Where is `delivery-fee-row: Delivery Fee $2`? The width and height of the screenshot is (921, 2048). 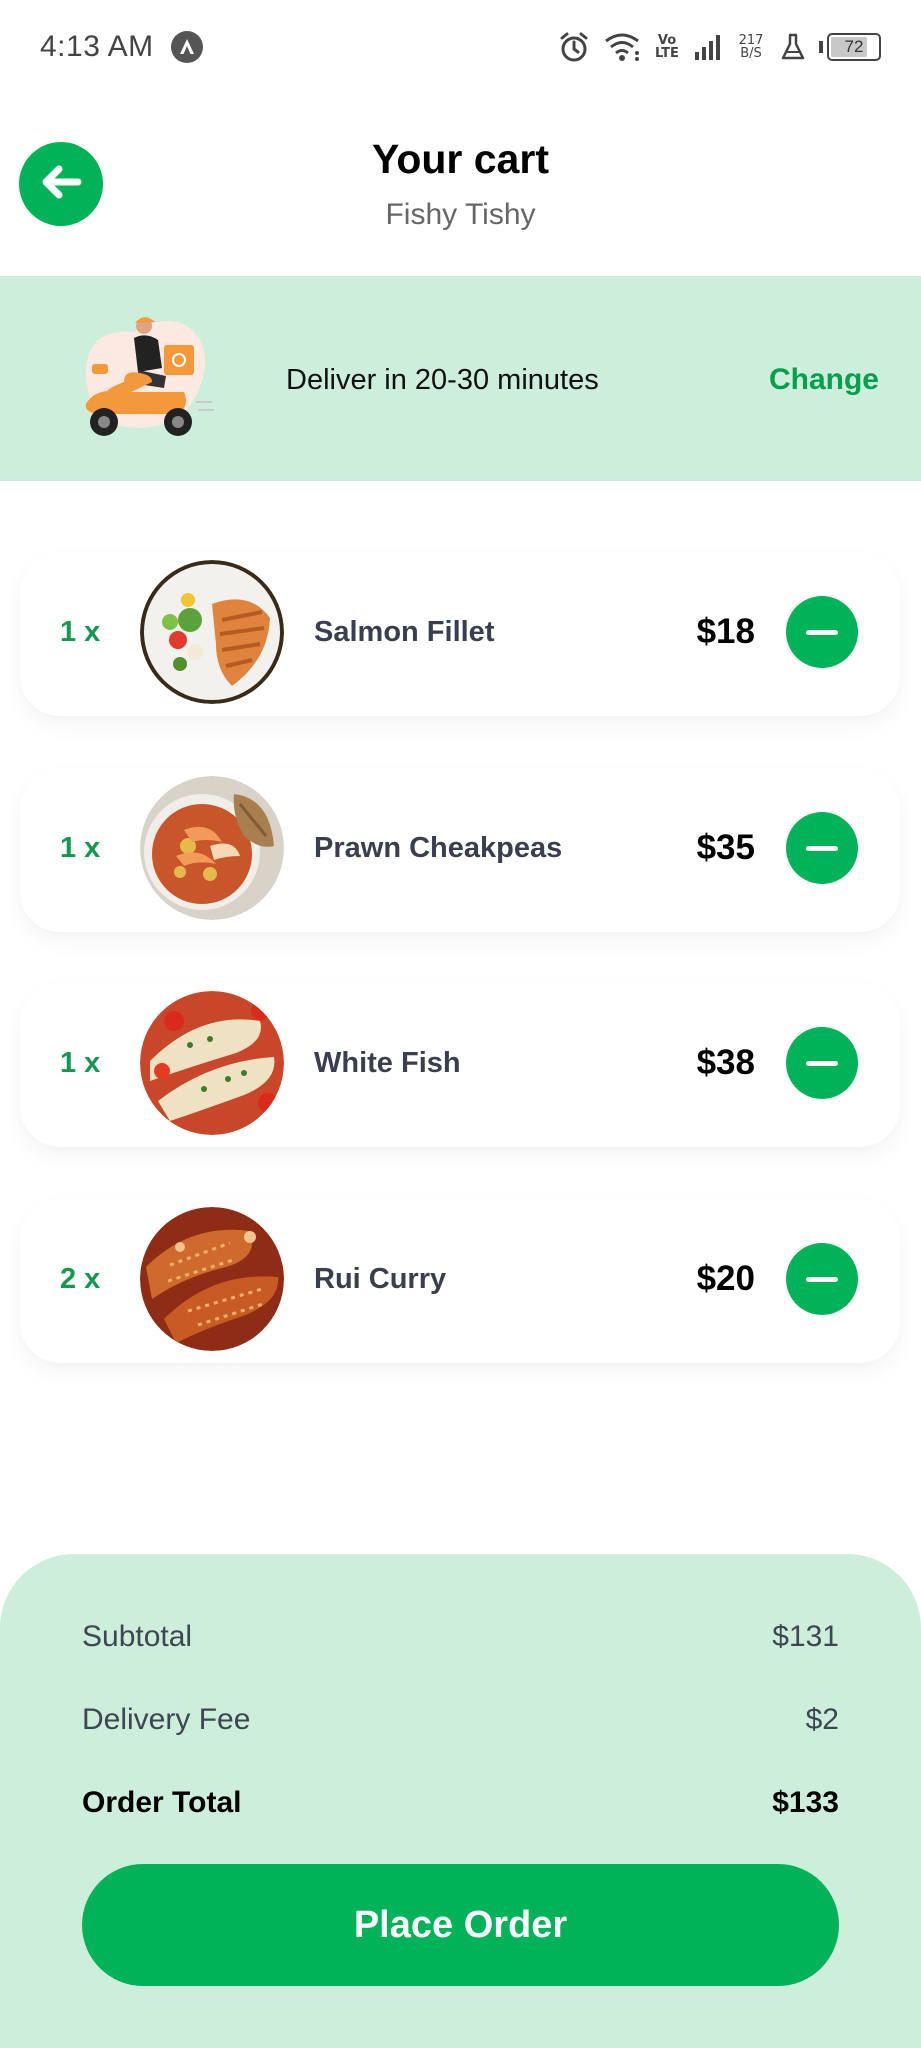
delivery-fee-row: Delivery Fee $2 is located at coordinates (460, 1720).